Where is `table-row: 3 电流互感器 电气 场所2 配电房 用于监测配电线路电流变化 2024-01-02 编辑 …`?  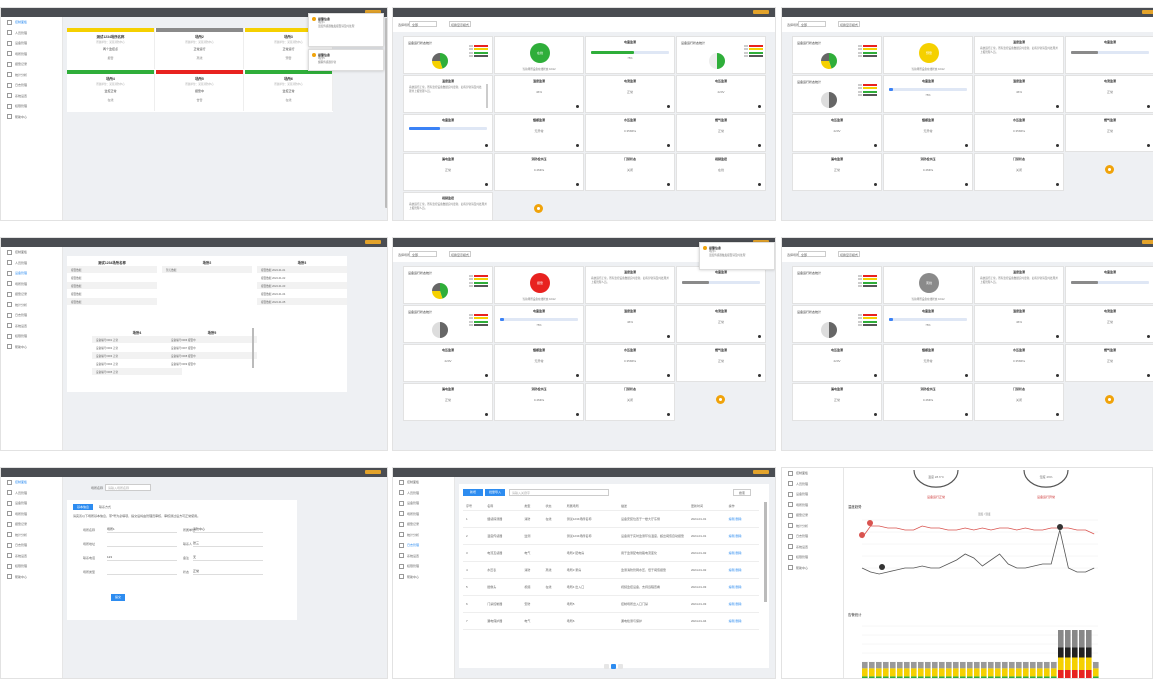 table-row: 3 电流互感器 电气 场所2 配电房 用于监测配电线路电流变化 2024-01-02 编辑 … is located at coordinates (611, 553).